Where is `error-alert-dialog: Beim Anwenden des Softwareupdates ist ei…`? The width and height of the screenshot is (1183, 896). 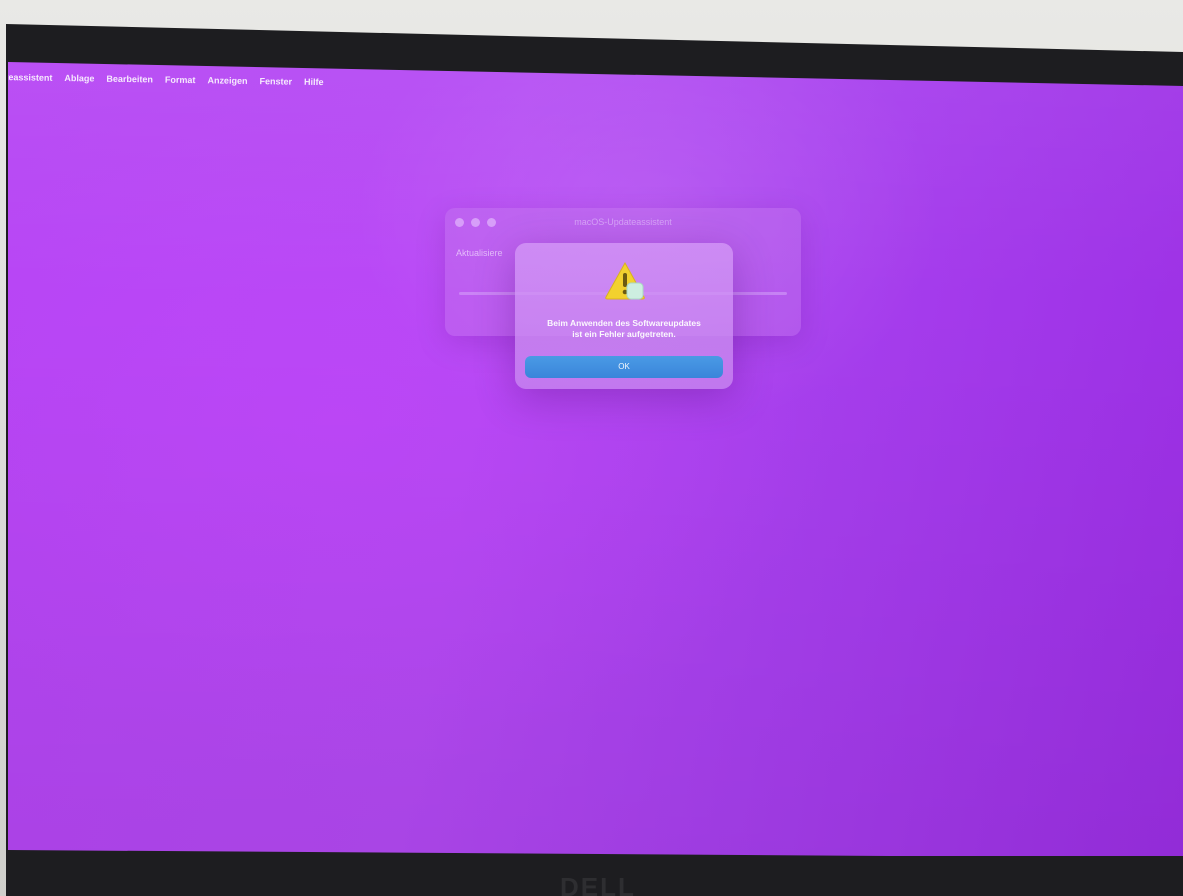
error-alert-dialog: Beim Anwenden des Softwareupdates ist ei… is located at coordinates (624, 316).